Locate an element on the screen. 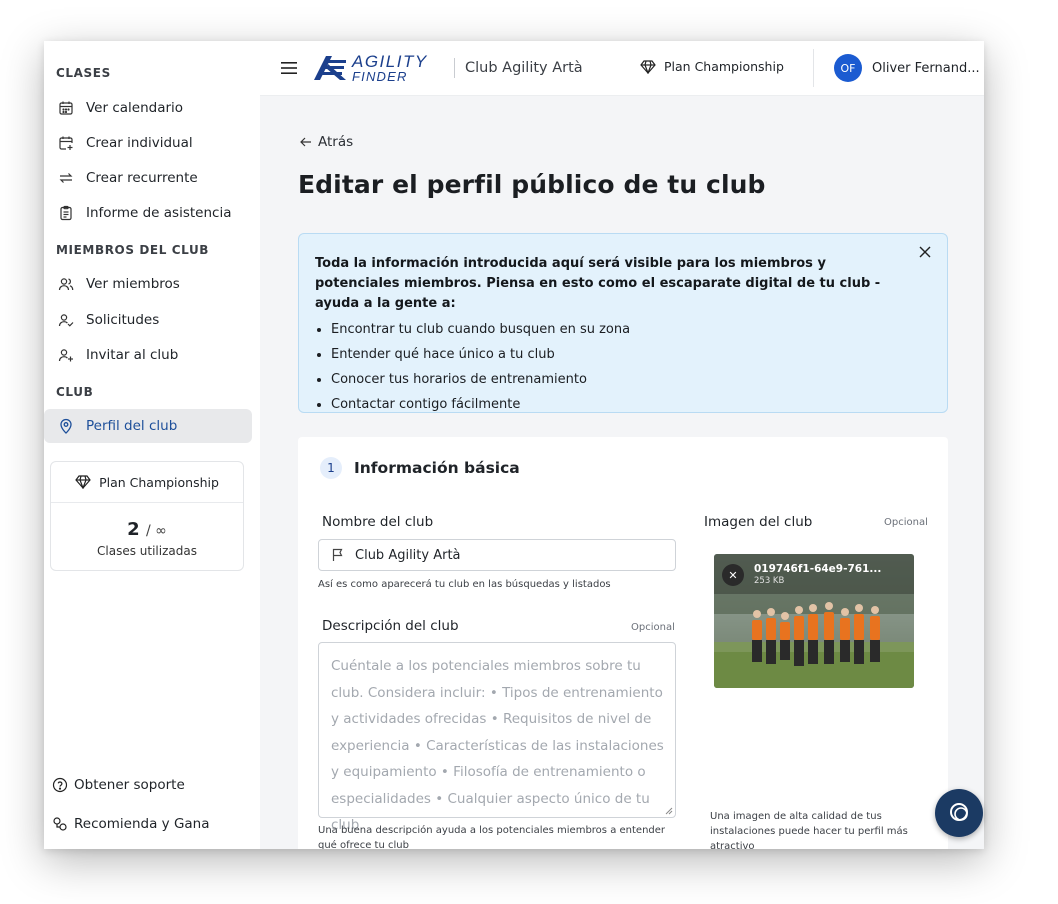 This screenshot has width=1058, height=904. sidebar-item-ver-miembros: Ver miembros is located at coordinates (148, 284).